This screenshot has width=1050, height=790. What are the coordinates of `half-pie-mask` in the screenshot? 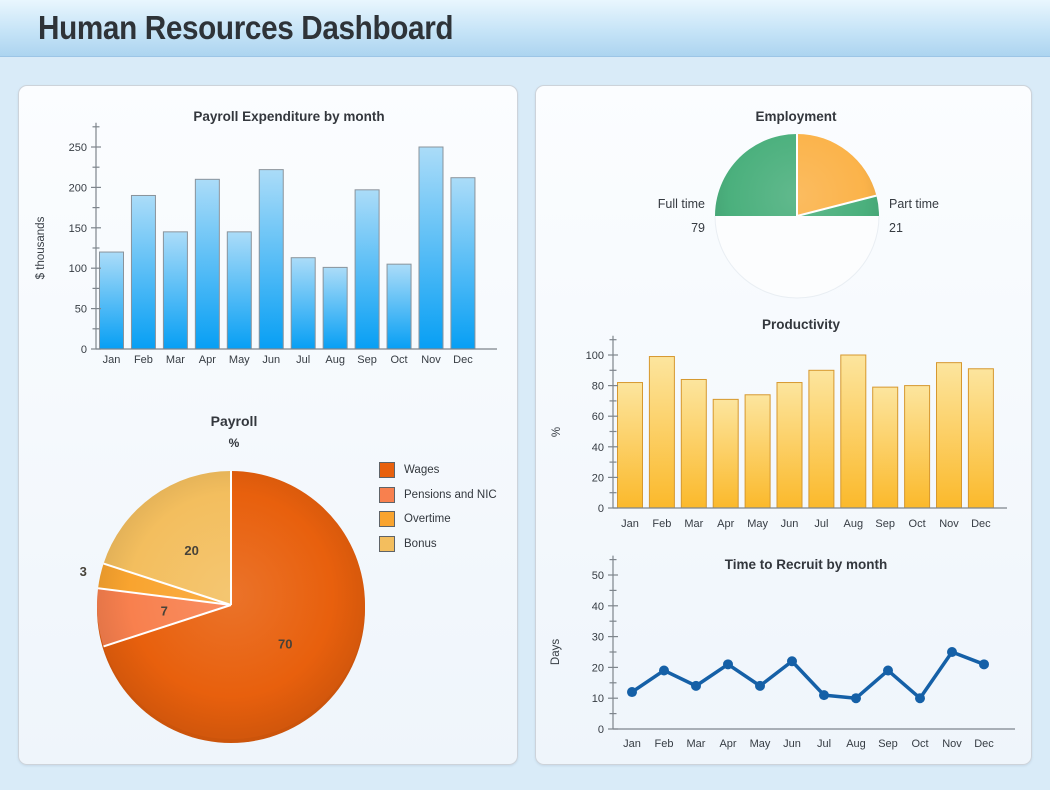 It's located at (797, 257).